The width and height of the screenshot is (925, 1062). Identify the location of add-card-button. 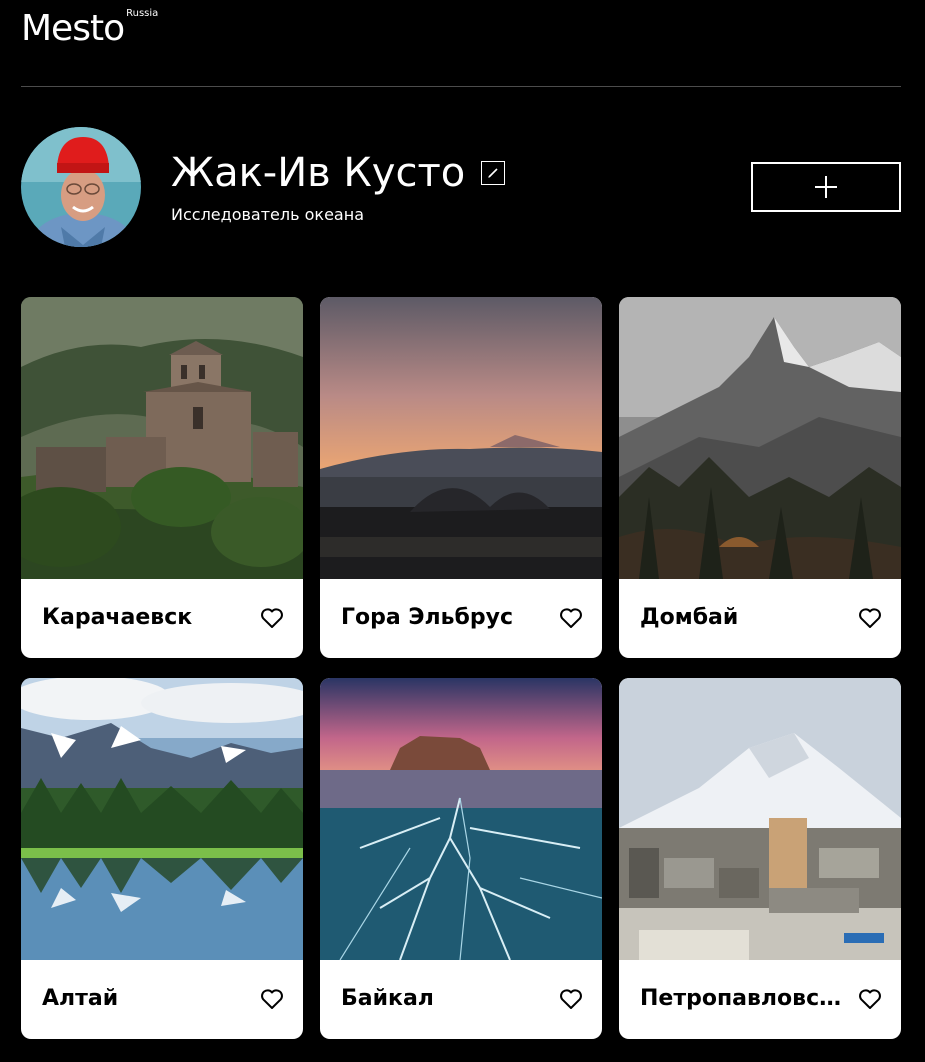
(826, 187).